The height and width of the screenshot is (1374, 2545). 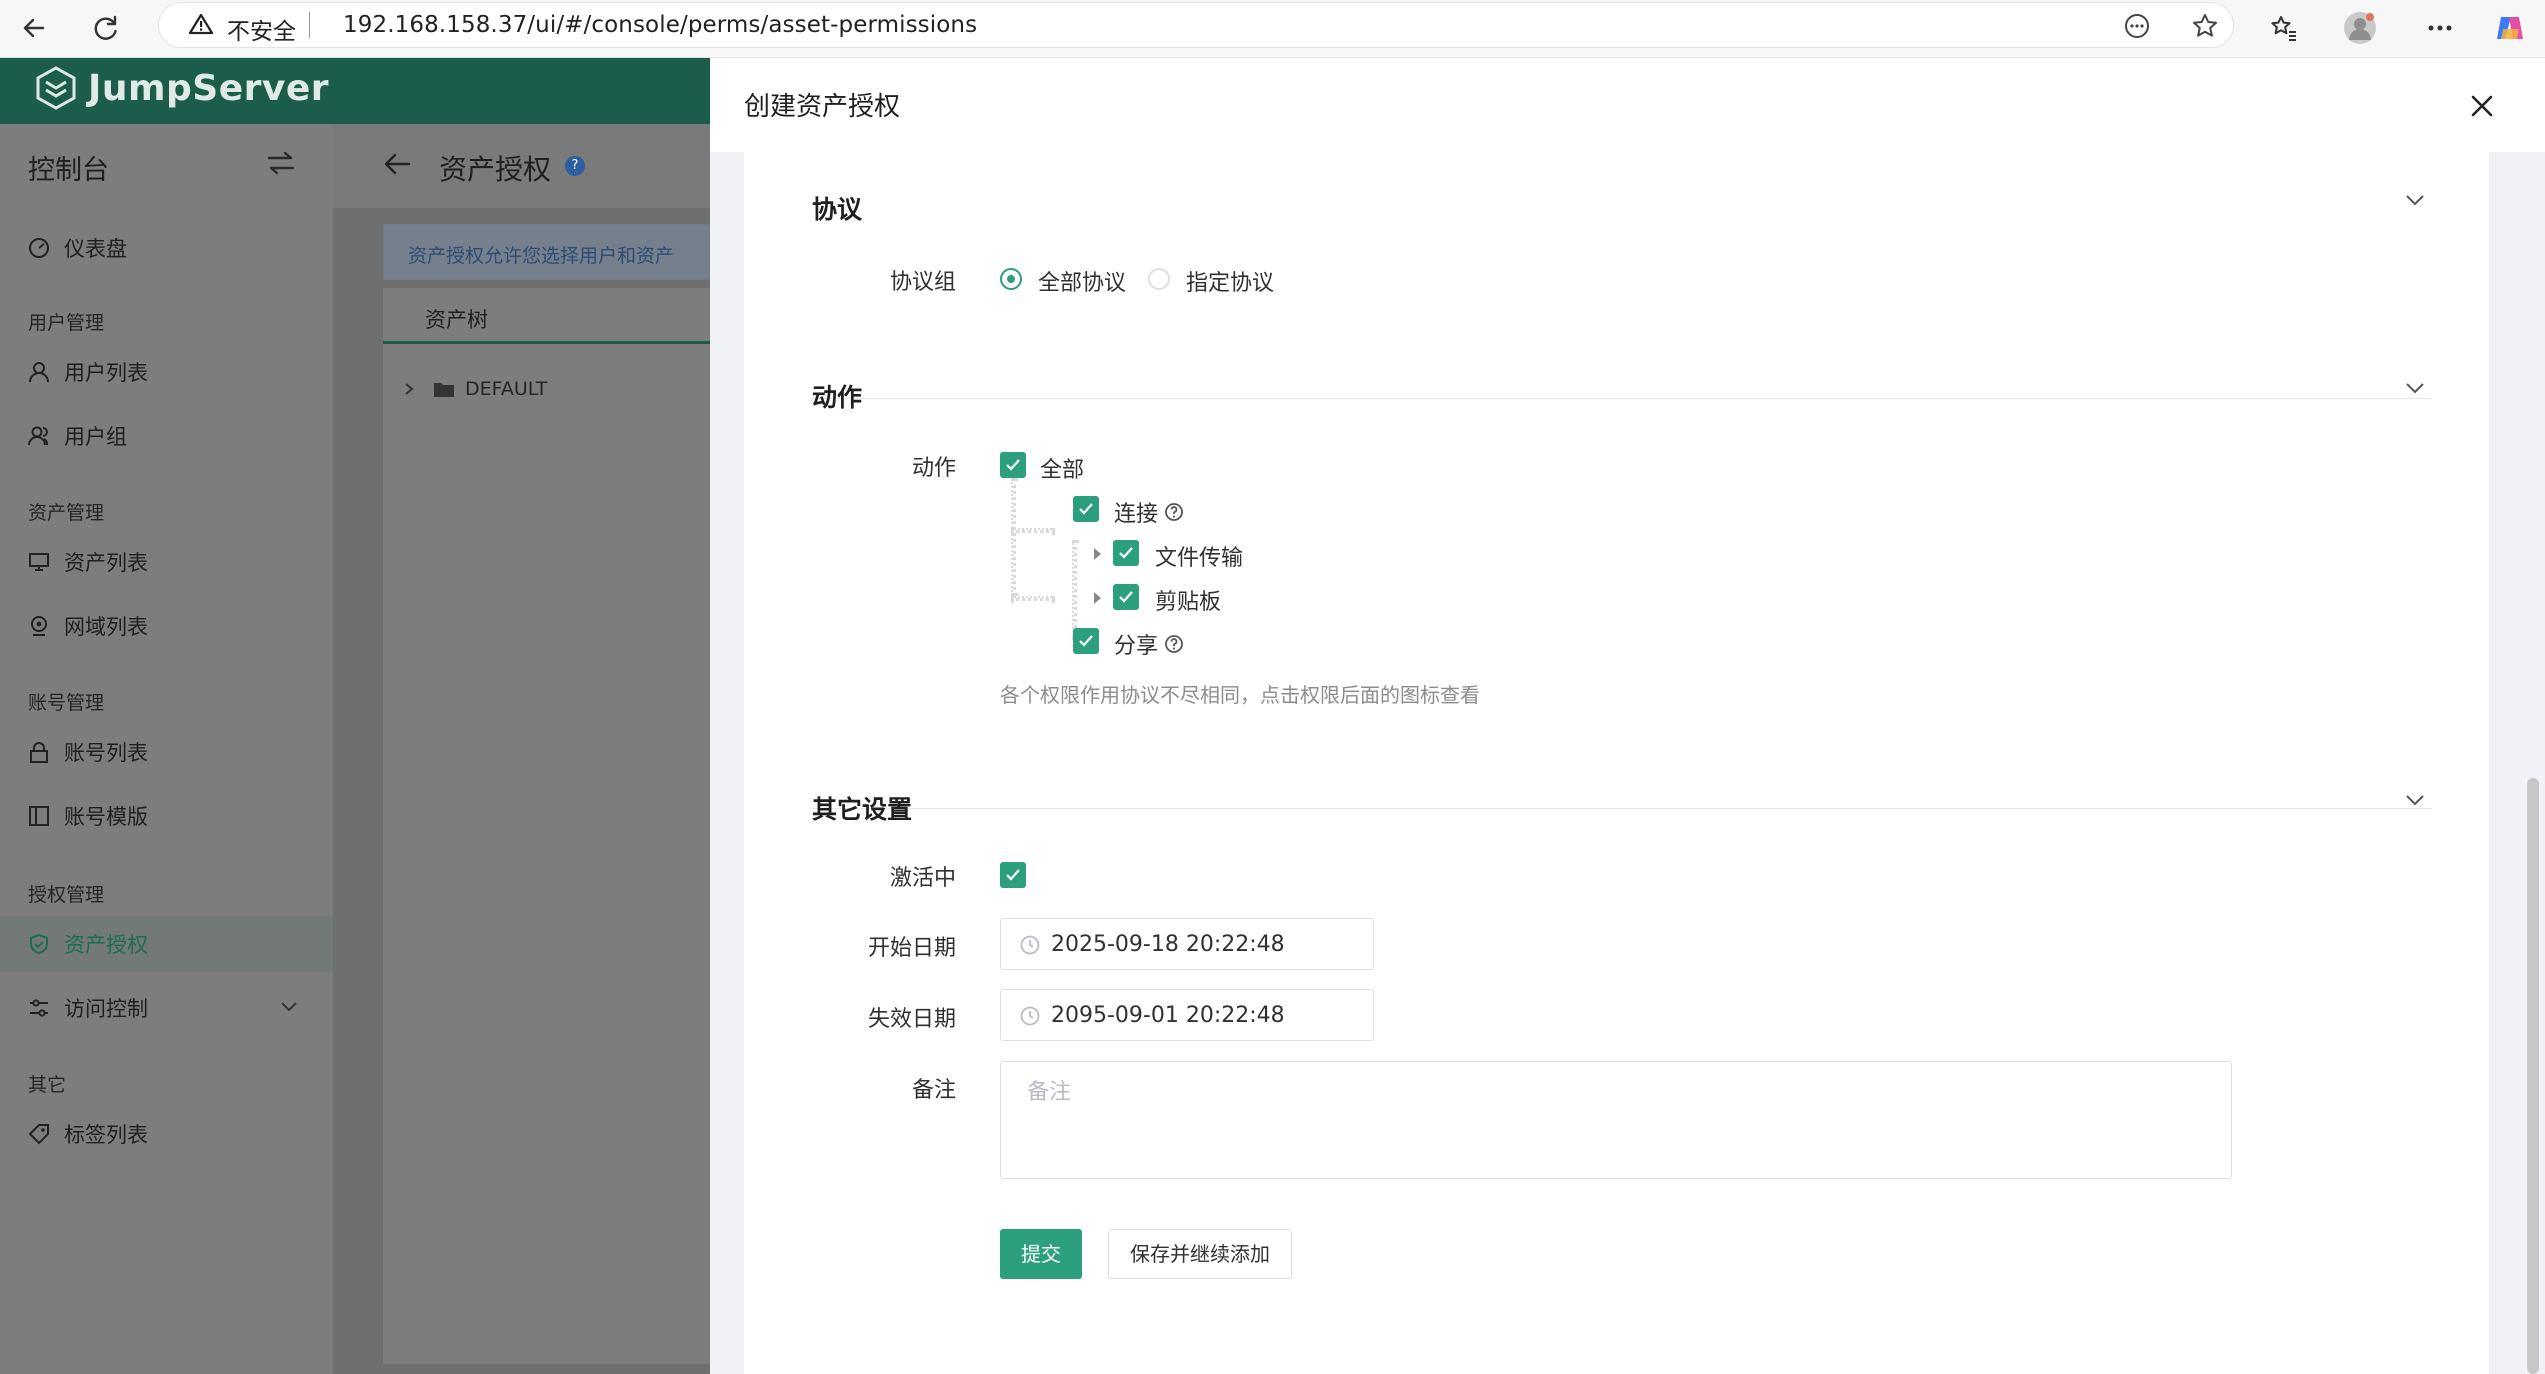 What do you see at coordinates (1187, 944) in the screenshot?
I see `start-date-input: 2025-09-18 20:22:48` at bounding box center [1187, 944].